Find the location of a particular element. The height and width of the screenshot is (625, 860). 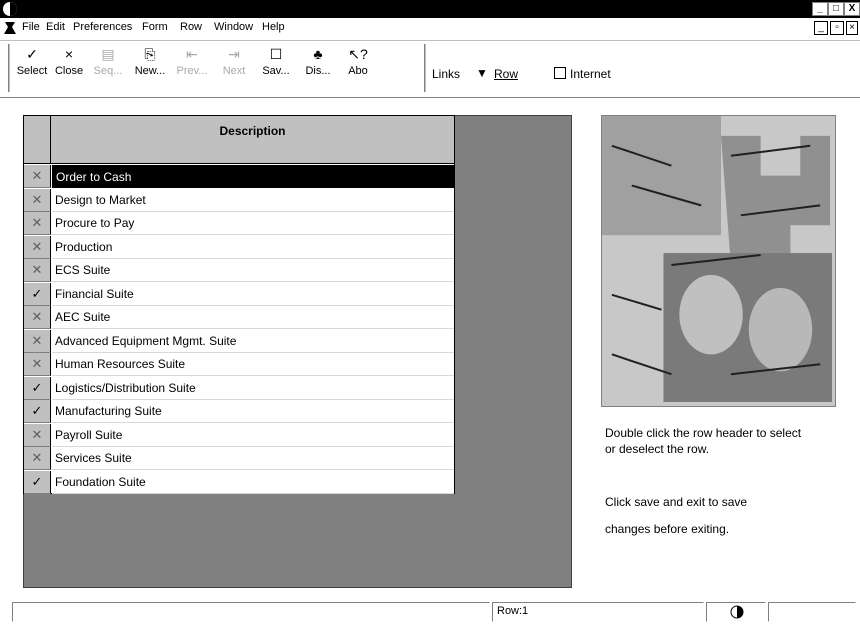

status-pane-message is located at coordinates (251, 612).